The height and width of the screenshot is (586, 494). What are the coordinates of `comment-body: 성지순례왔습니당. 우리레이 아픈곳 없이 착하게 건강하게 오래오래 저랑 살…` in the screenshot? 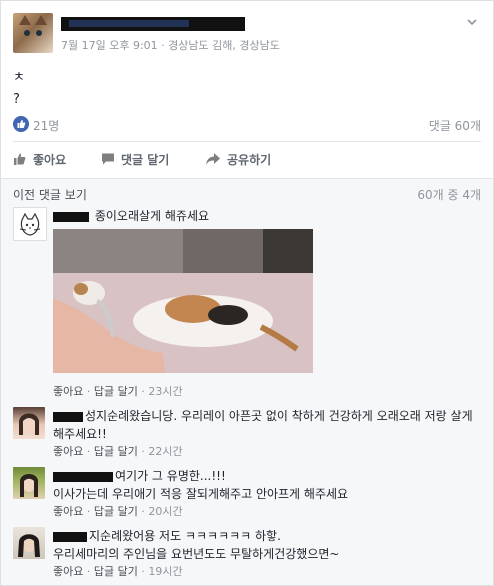 It's located at (267, 434).